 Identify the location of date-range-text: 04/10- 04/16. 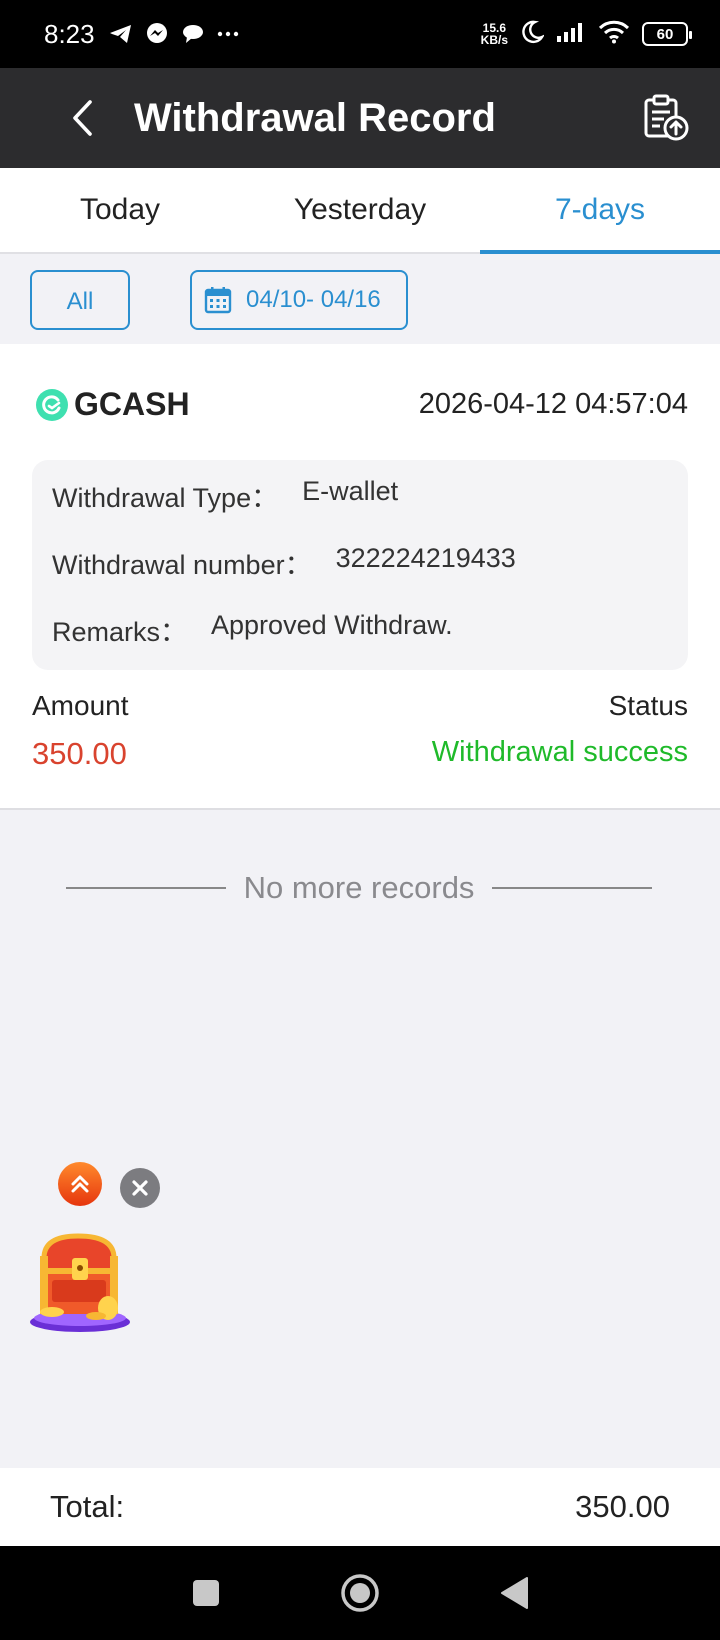
(313, 299).